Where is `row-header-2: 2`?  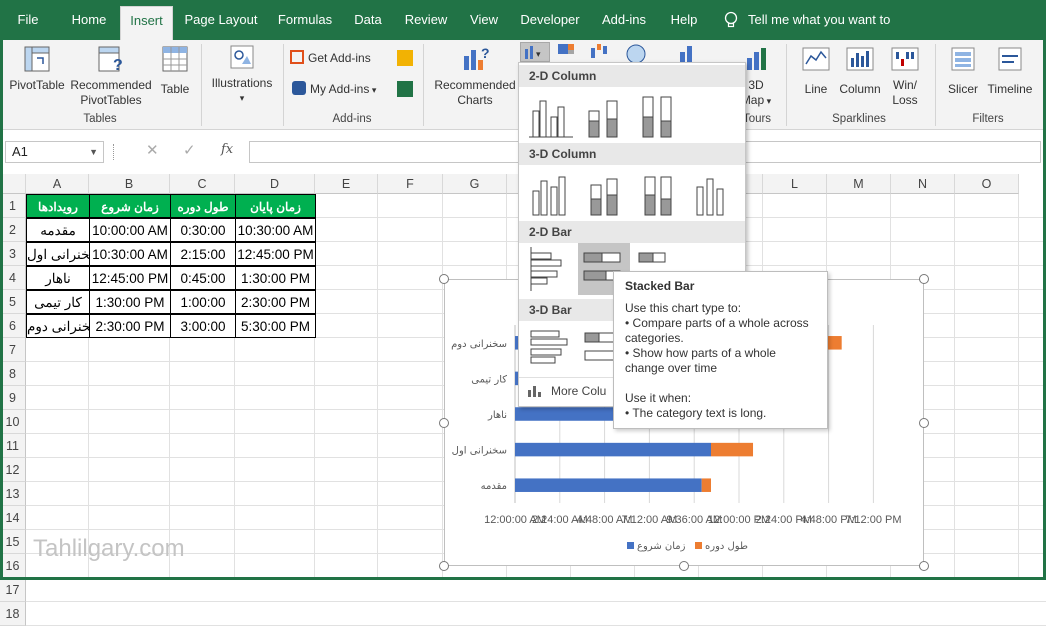
row-header-2: 2 is located at coordinates (13, 230).